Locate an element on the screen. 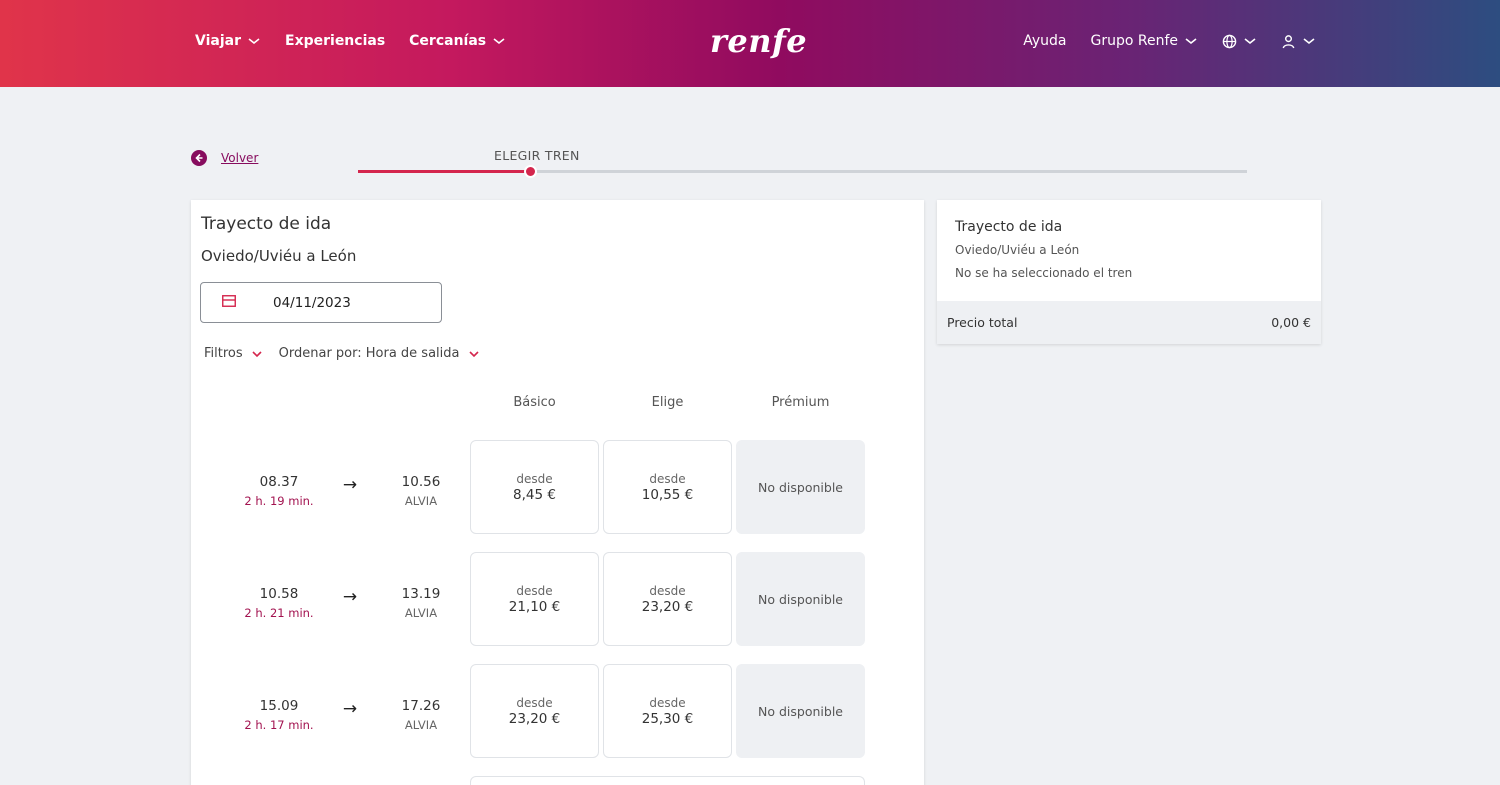 Image resolution: width=1500 pixels, height=785 pixels. nav-cercanias-label: Cercanías is located at coordinates (448, 41).